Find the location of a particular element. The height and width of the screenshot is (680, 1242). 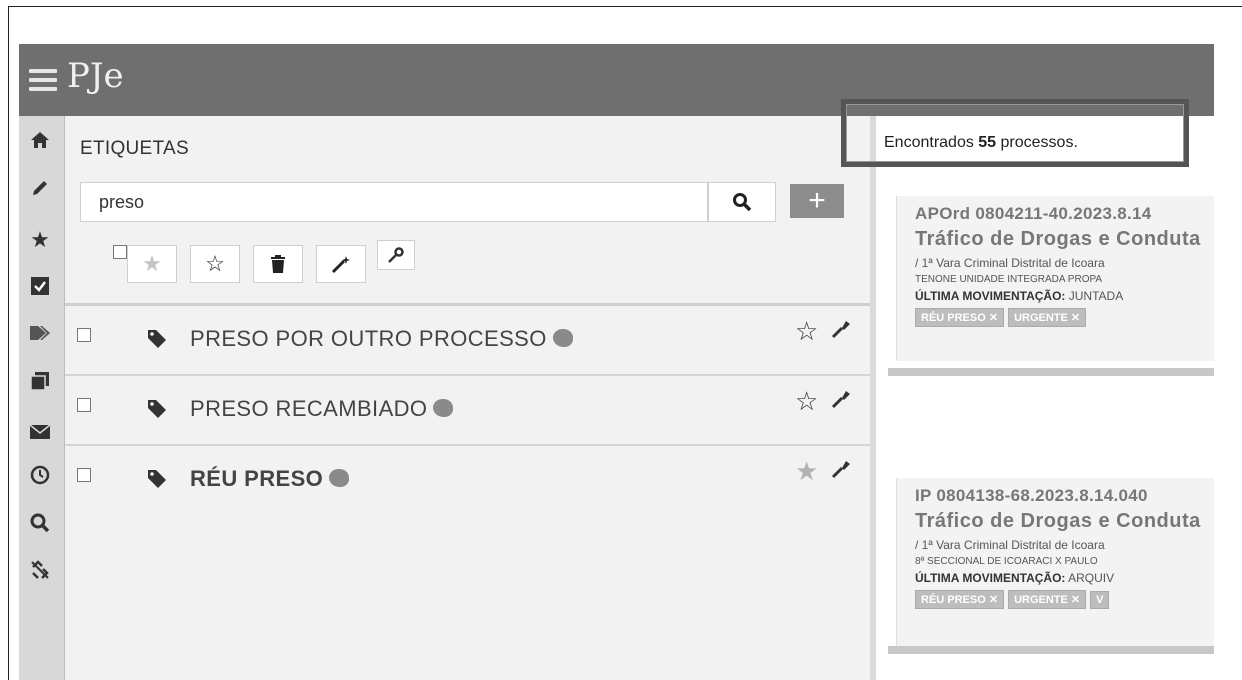

highlight-annotation is located at coordinates (1015, 133).